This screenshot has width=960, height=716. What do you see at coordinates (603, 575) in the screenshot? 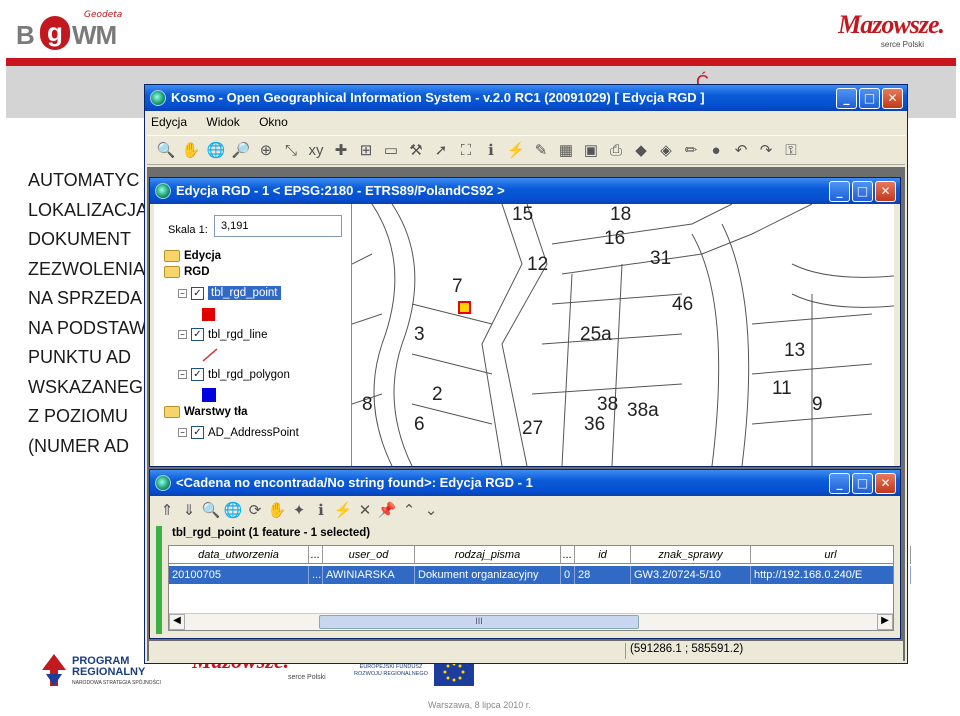
I see `table-cell: 28` at bounding box center [603, 575].